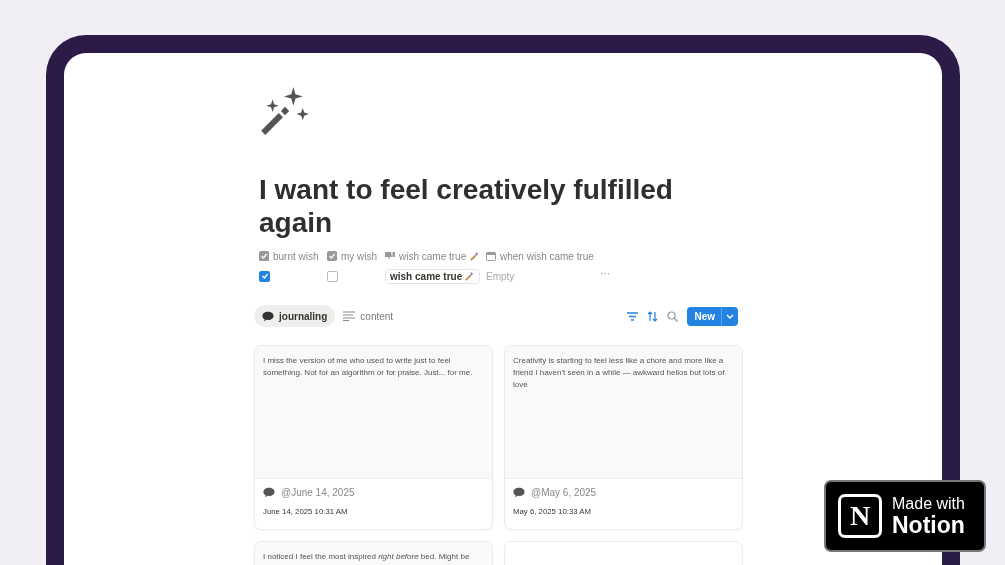  What do you see at coordinates (928, 504) in the screenshot?
I see `badge-caption: Made with` at bounding box center [928, 504].